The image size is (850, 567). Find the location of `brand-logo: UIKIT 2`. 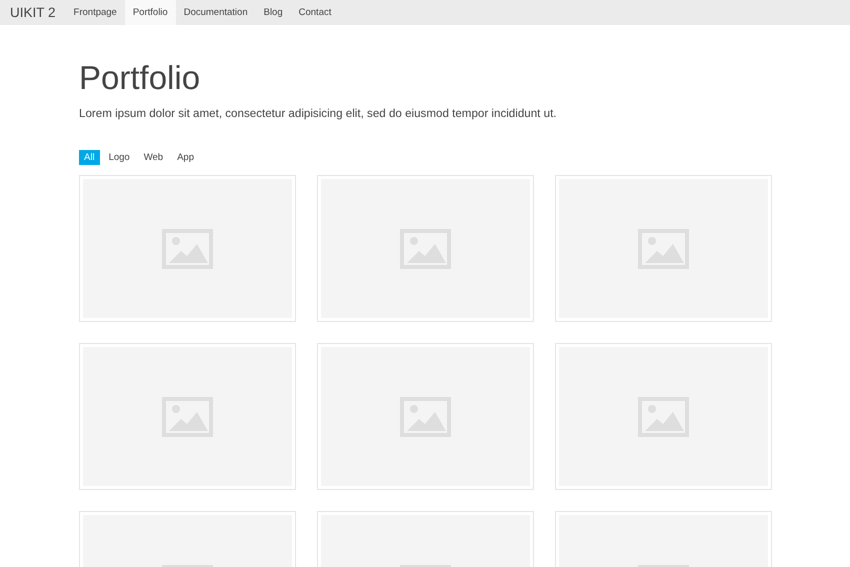

brand-logo: UIKIT 2 is located at coordinates (33, 12).